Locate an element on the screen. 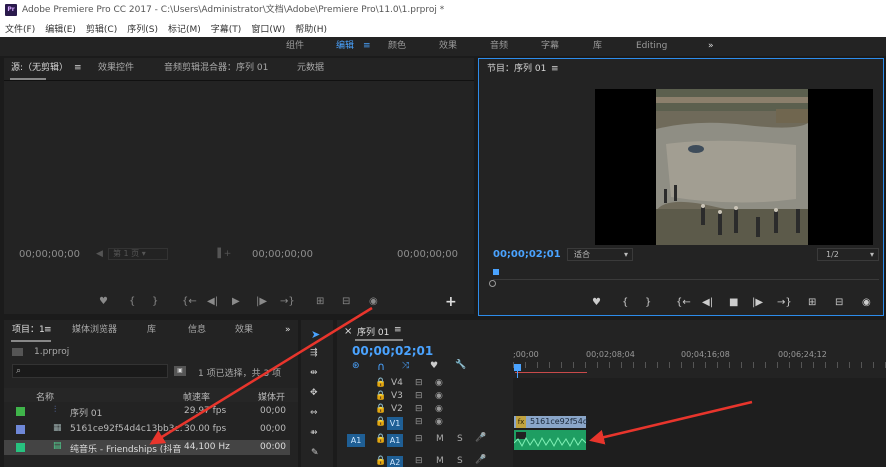 The height and width of the screenshot is (467, 886). snap-icon: ∩ is located at coordinates (381, 366).